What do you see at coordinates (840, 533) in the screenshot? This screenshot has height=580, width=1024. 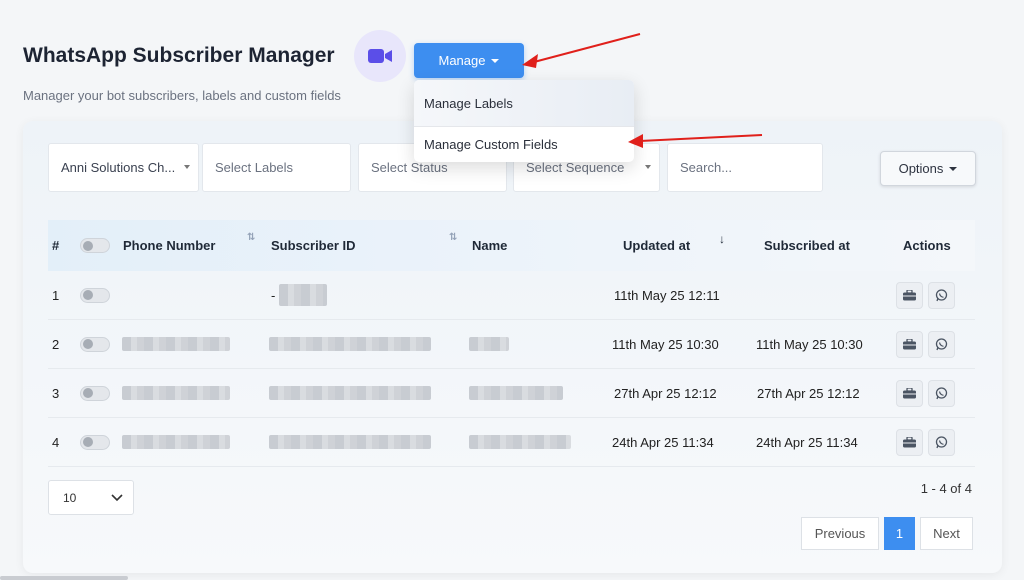 I see `previous-page-button: Previous` at bounding box center [840, 533].